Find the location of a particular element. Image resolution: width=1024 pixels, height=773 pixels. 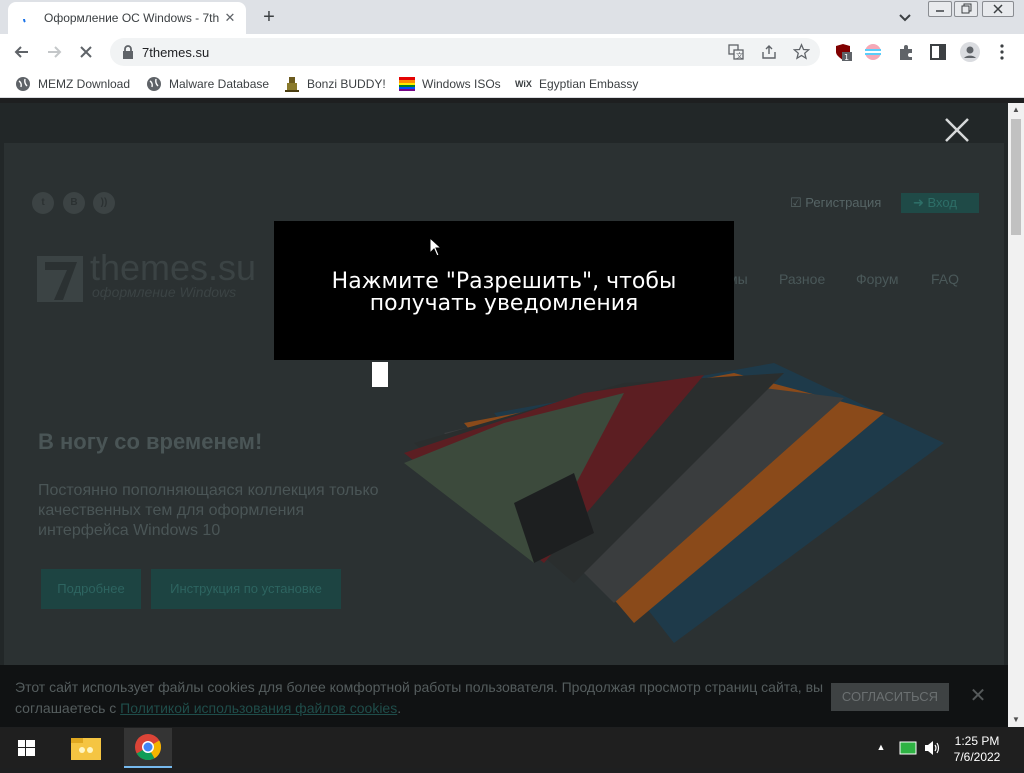

translate-icon: 文 is located at coordinates (736, 52).